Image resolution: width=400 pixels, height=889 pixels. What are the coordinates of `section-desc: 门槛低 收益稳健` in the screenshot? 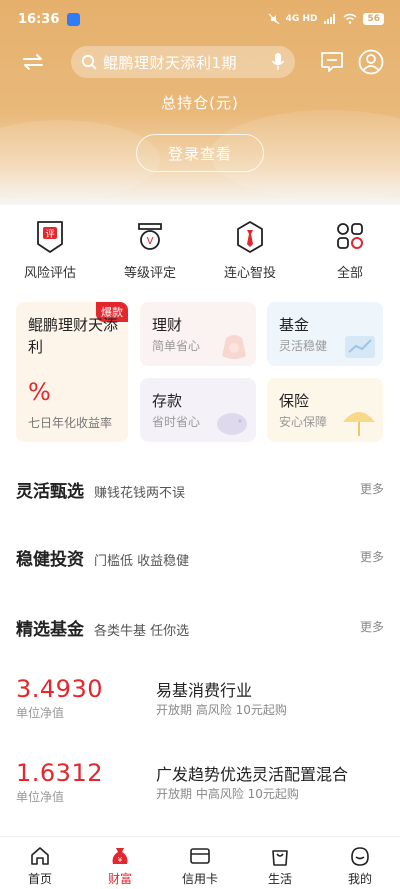 It's located at (142, 561).